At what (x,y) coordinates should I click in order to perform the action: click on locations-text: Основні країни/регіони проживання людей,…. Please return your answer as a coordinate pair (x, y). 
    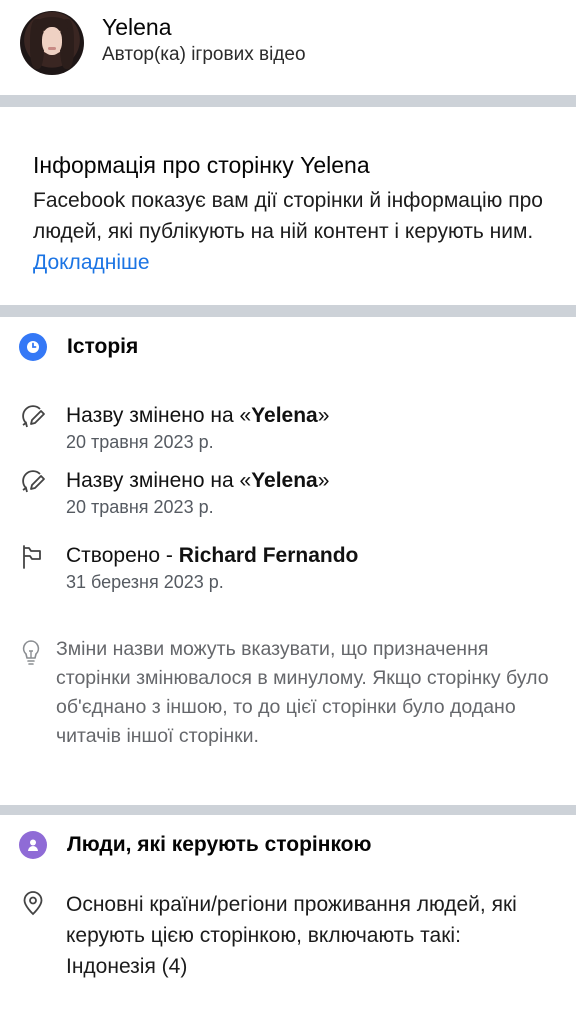
    Looking at the image, I should click on (306, 935).